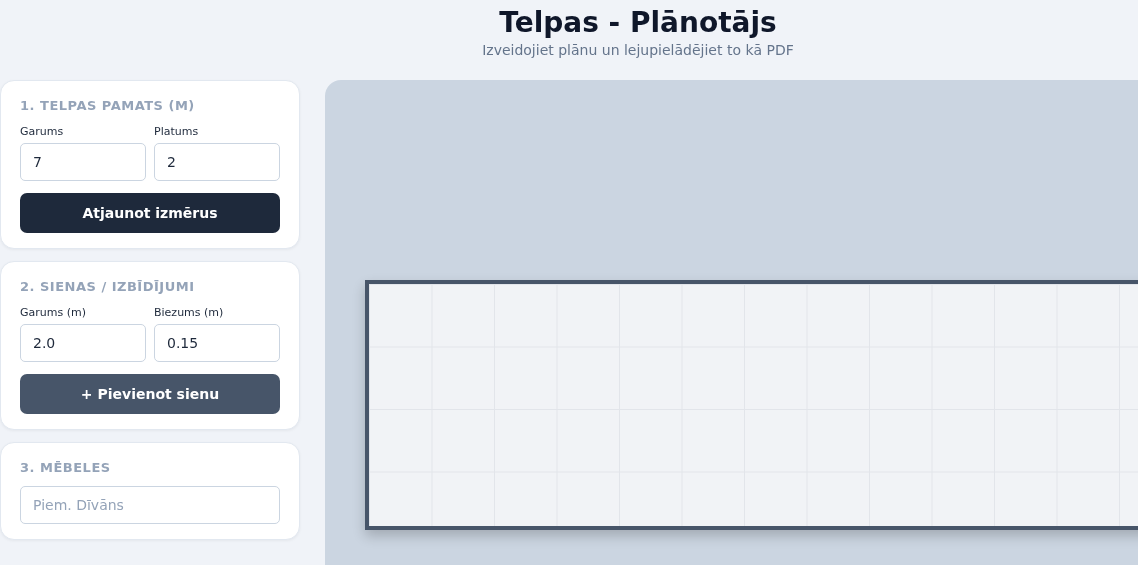 The width and height of the screenshot is (1138, 565). Describe the element at coordinates (108, 106) in the screenshot. I see `section-heading: 1. TELPAS PAMATS (M)` at that location.